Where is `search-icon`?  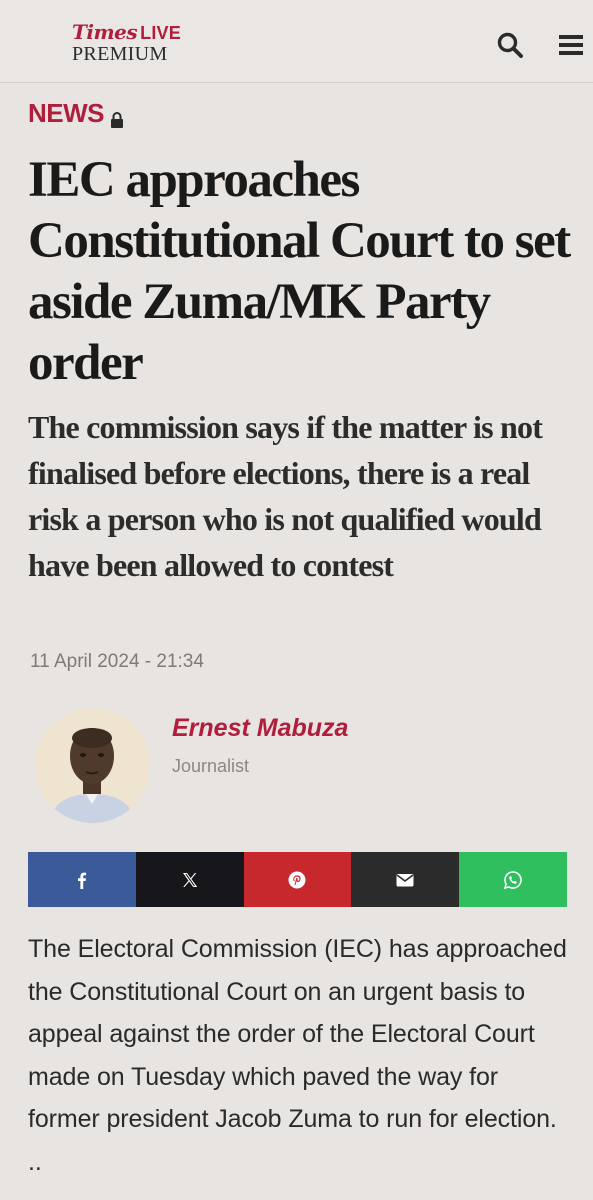 search-icon is located at coordinates (510, 45).